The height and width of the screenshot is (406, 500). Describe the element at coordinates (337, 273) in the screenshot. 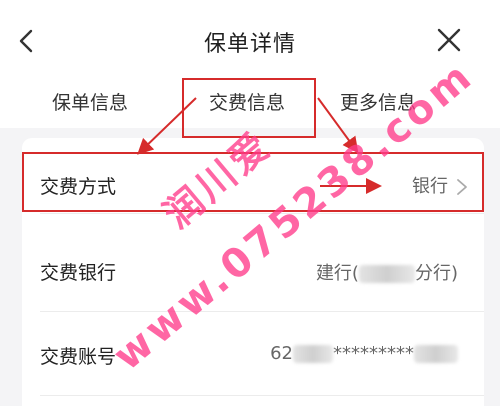

I see `bank-value-prefix: 建行(` at that location.